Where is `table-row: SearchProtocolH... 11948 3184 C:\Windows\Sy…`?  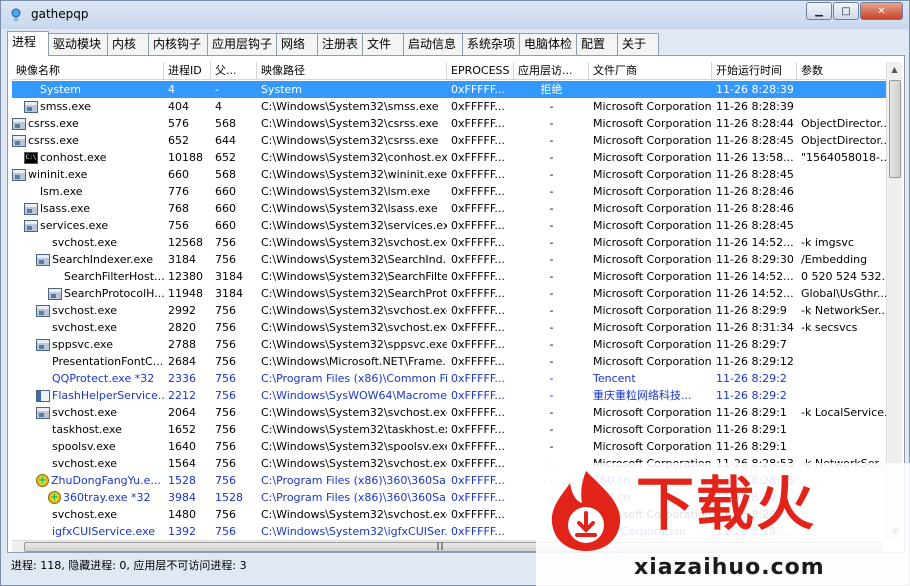
table-row: SearchProtocolH... 11948 3184 C:\Windows\Sy… is located at coordinates (450, 293).